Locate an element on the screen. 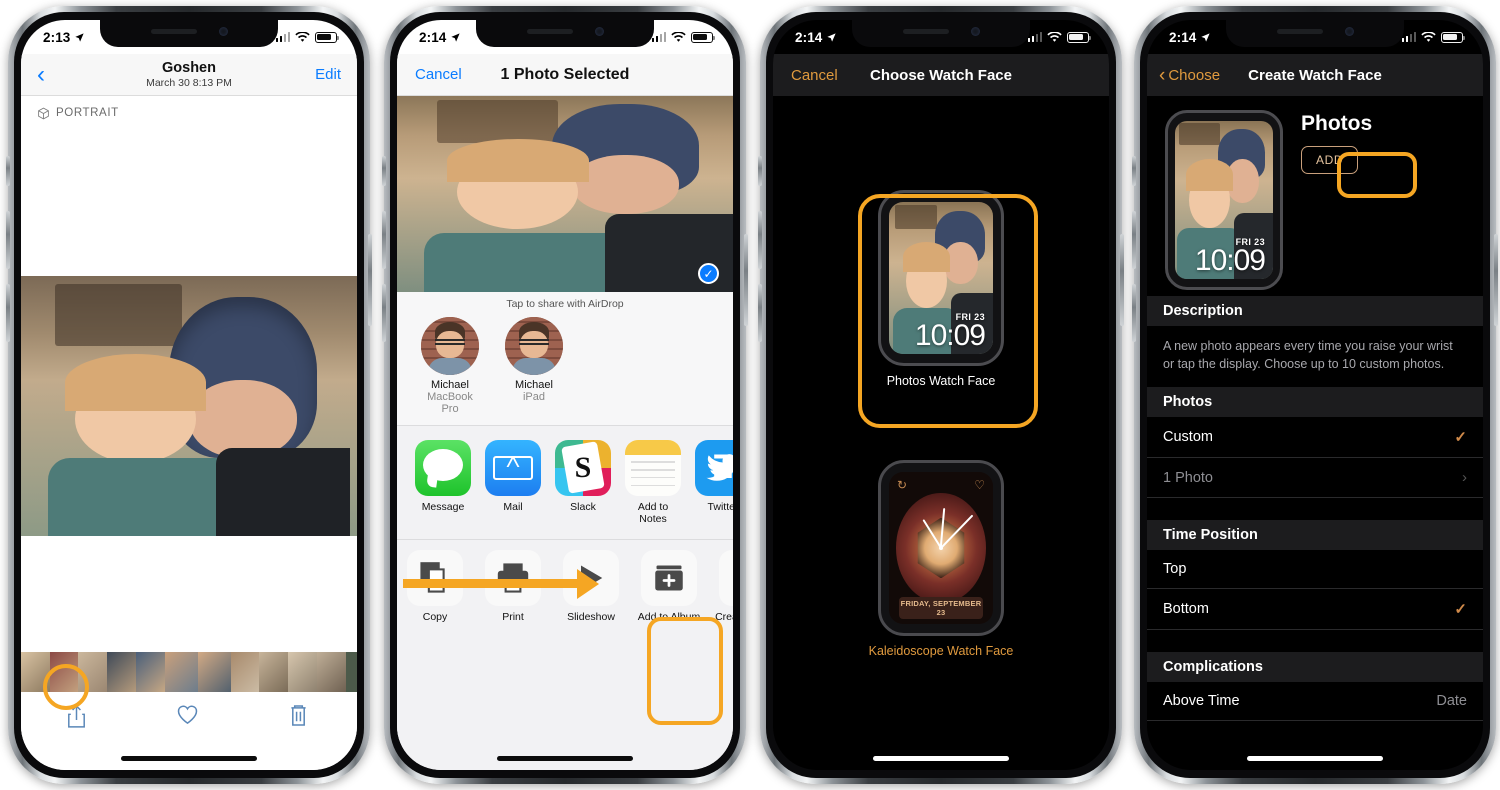 The width and height of the screenshot is (1500, 790). photos-navbar: ‹ Goshen March 30 8:13 PM Edit is located at coordinates (189, 75).